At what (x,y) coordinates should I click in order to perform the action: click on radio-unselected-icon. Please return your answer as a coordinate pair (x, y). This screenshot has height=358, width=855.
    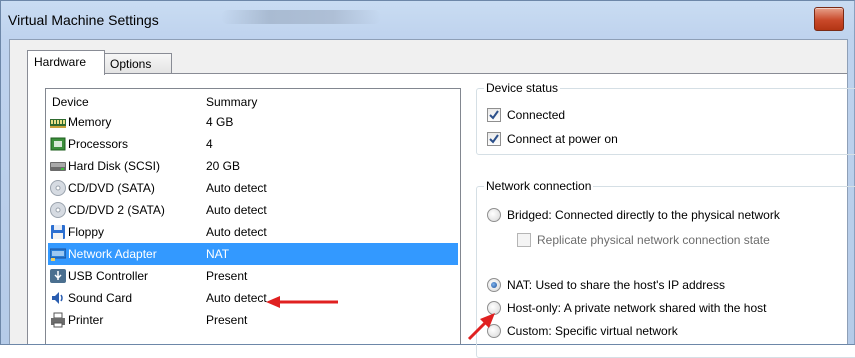
    Looking at the image, I should click on (494, 215).